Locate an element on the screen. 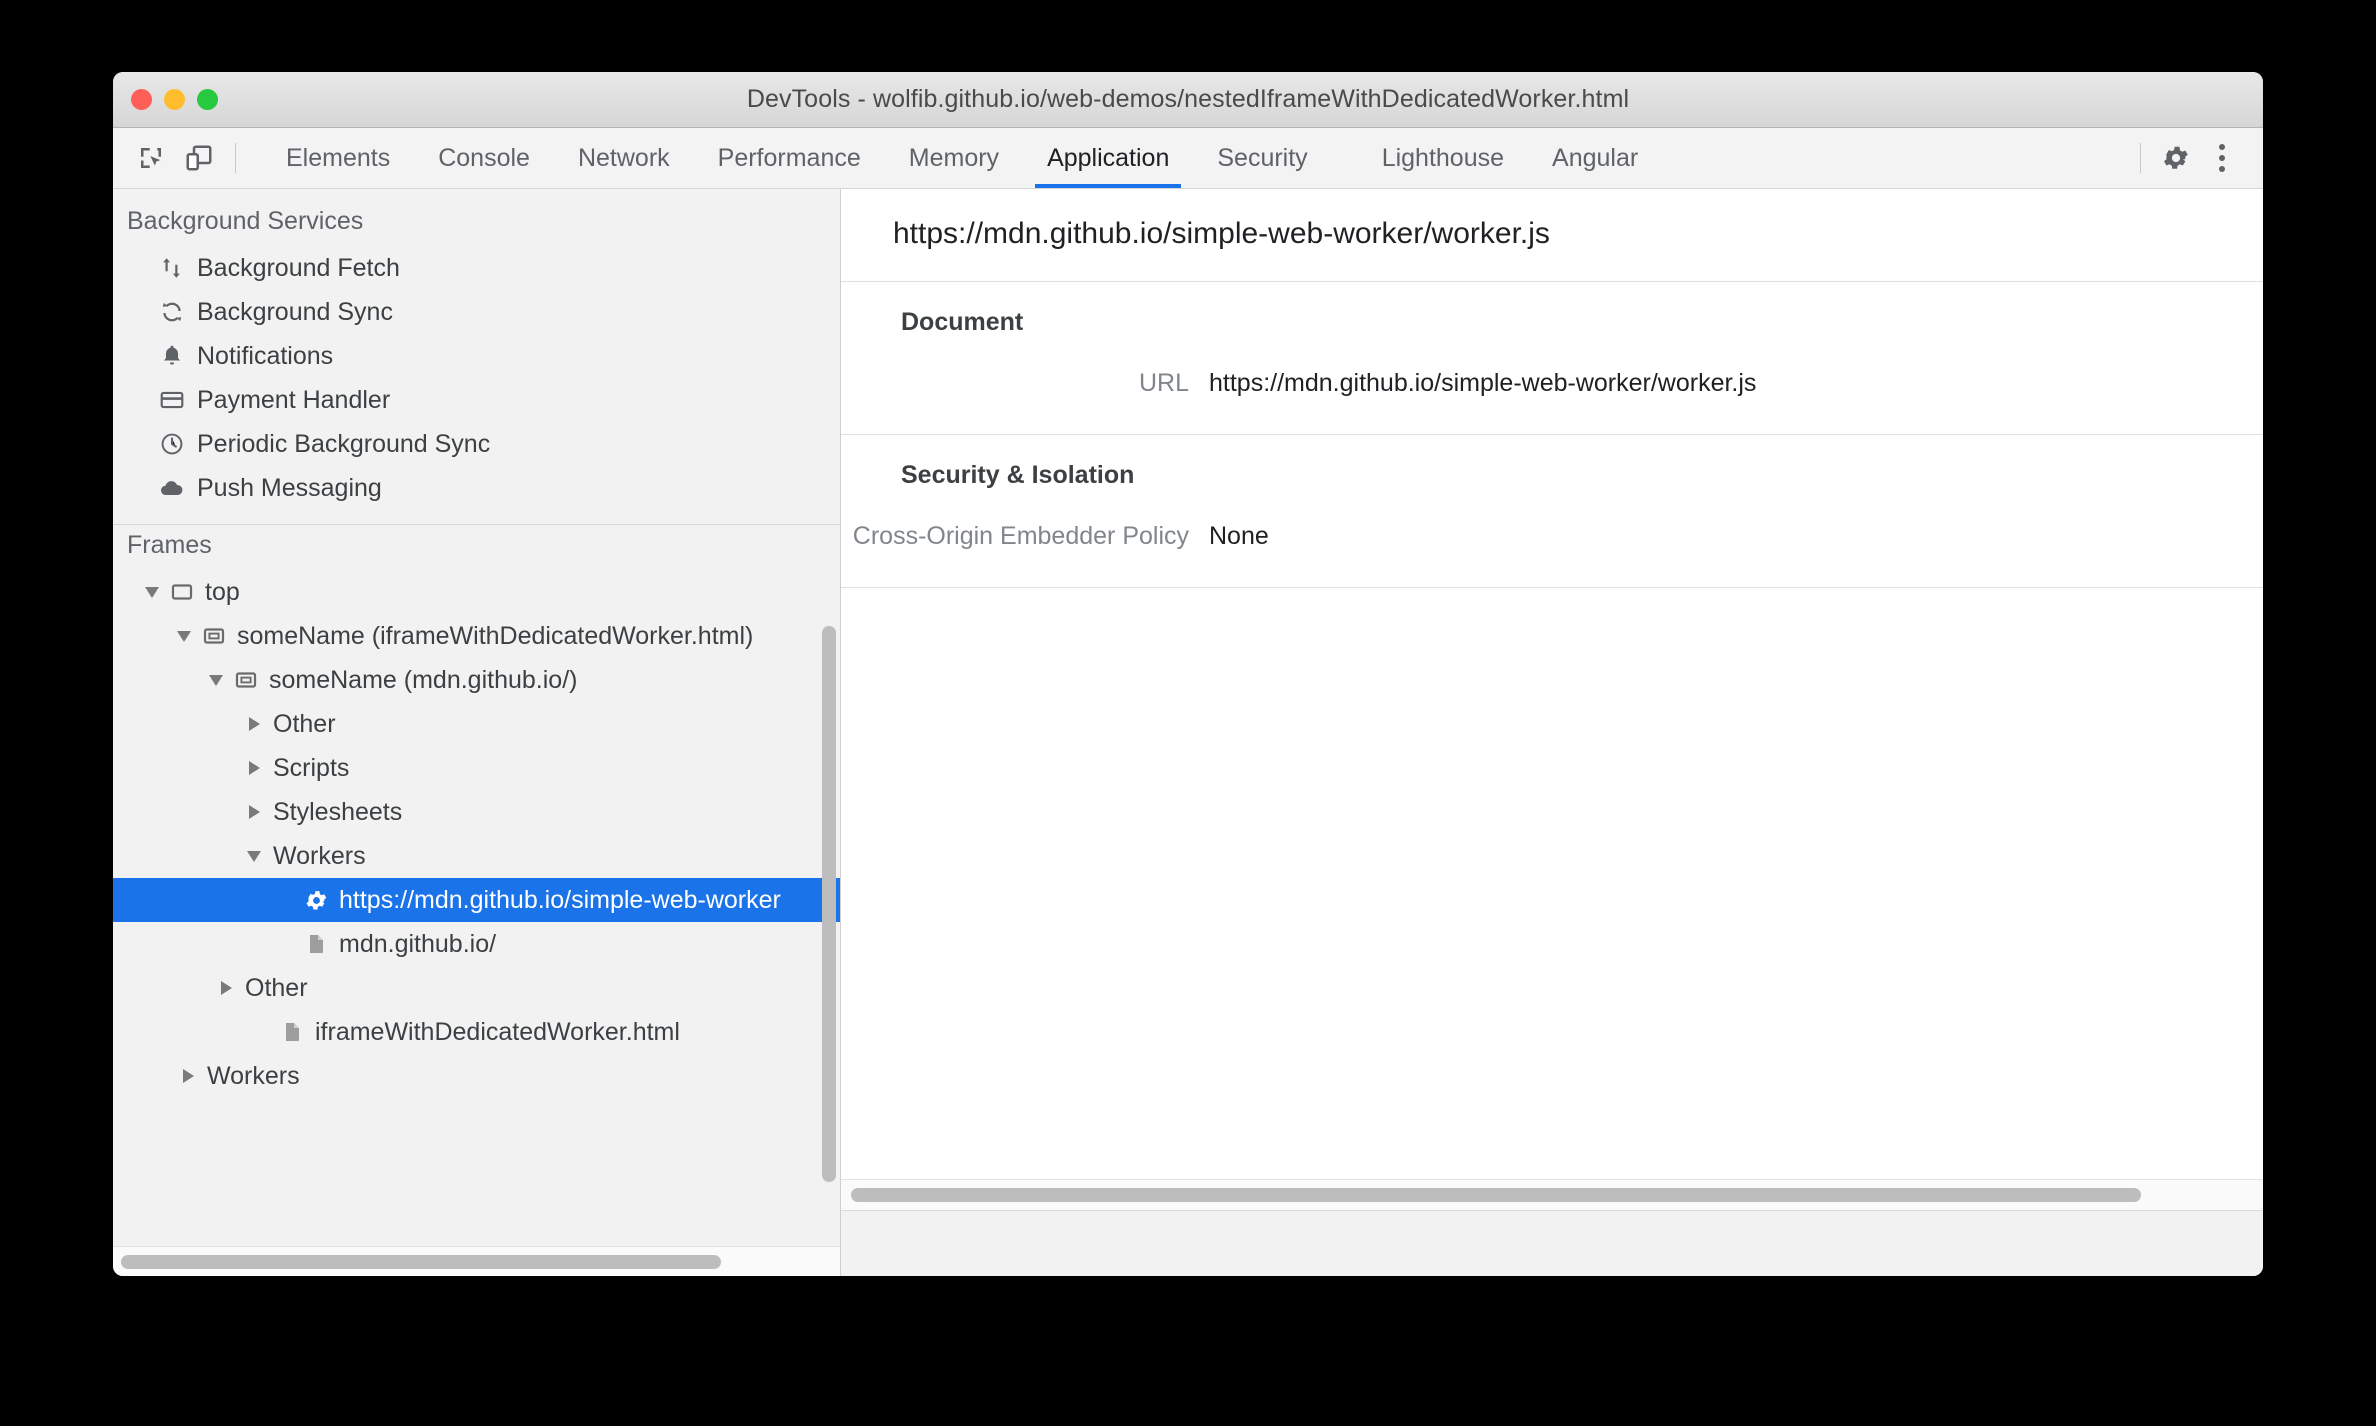 The image size is (2376, 1426). tree-row: mdn.github.io/ is located at coordinates (476, 944).